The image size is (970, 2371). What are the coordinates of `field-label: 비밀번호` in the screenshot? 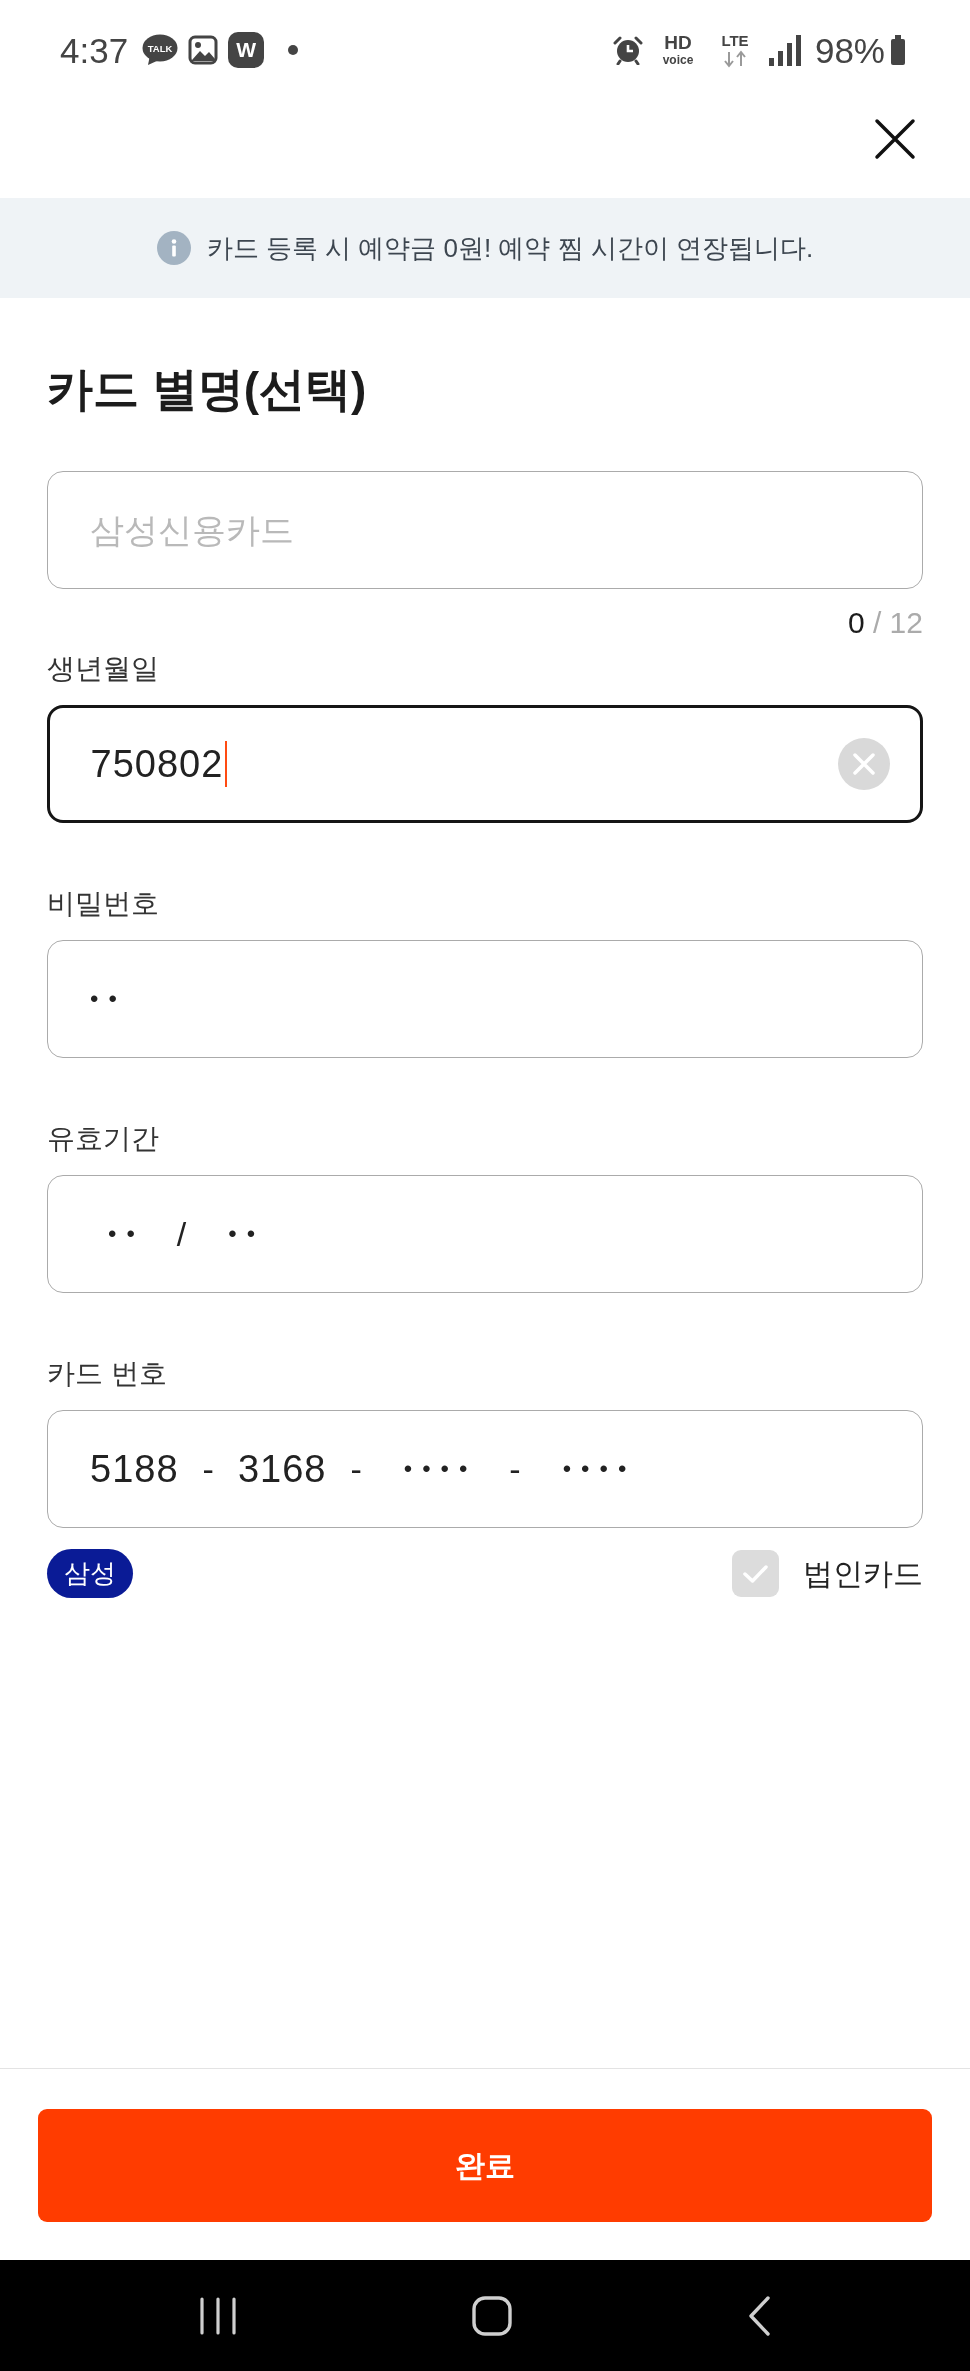 It's located at (103, 904).